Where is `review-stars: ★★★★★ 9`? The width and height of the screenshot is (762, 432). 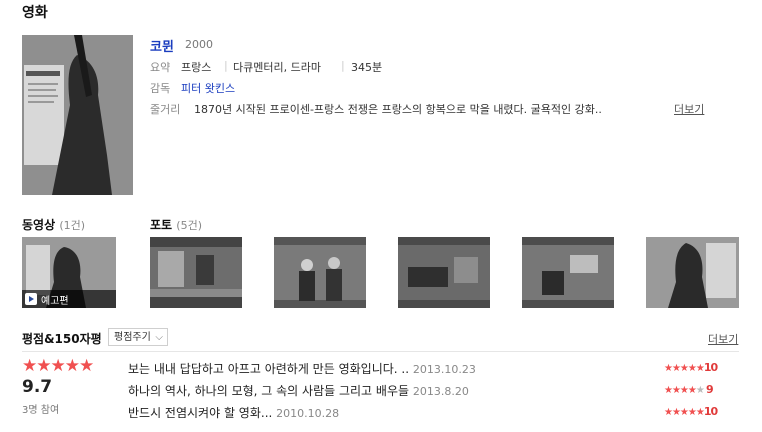 review-stars: ★★★★★ 9 is located at coordinates (689, 389).